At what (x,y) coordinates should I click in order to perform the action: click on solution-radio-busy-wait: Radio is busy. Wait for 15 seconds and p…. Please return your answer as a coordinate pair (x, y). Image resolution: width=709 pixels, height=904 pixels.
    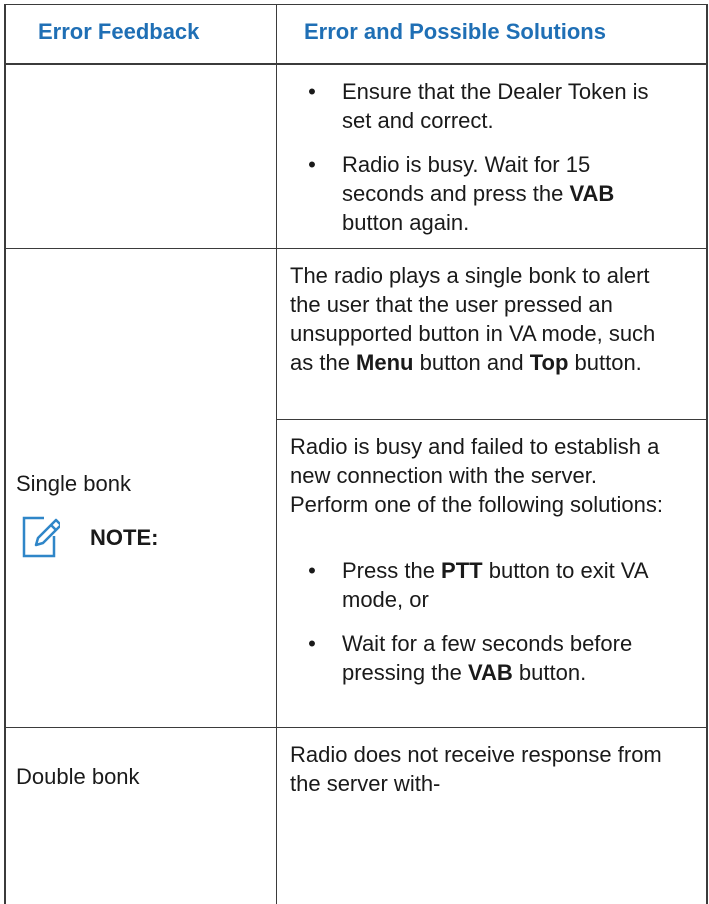
    Looking at the image, I should click on (478, 193).